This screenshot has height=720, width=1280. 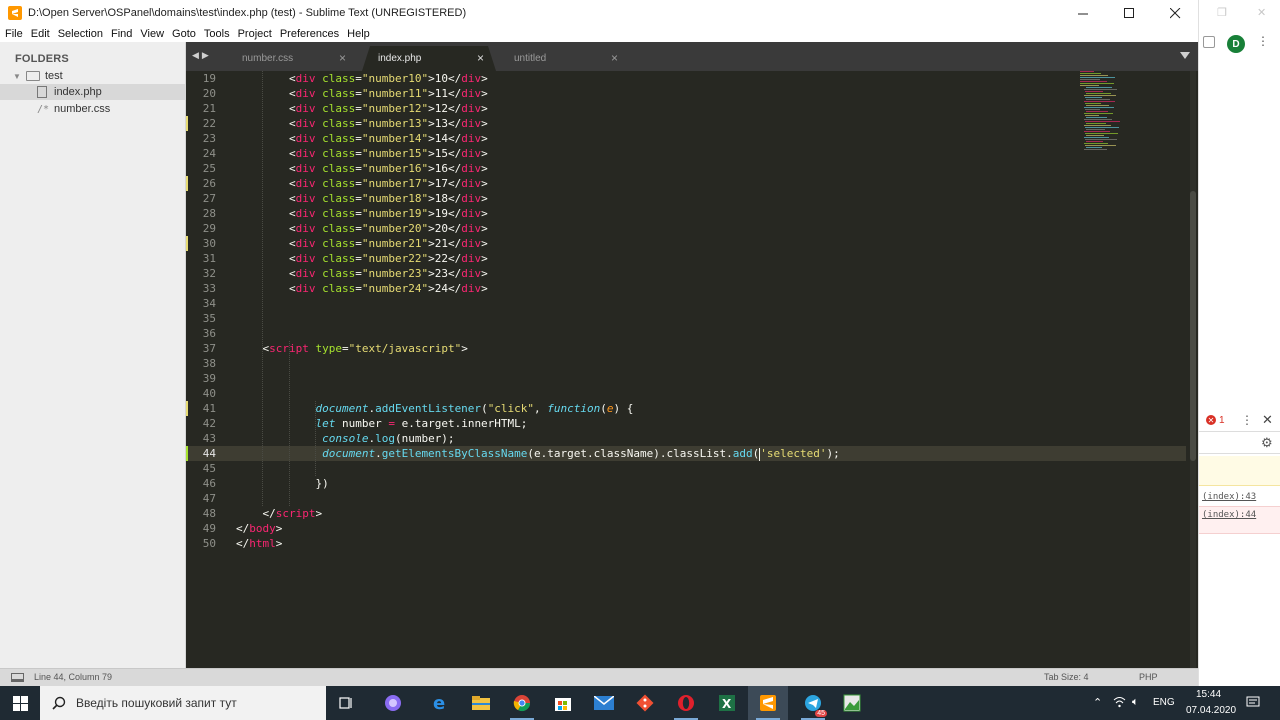 What do you see at coordinates (259, 543) in the screenshot?
I see `code-line: </html>` at bounding box center [259, 543].